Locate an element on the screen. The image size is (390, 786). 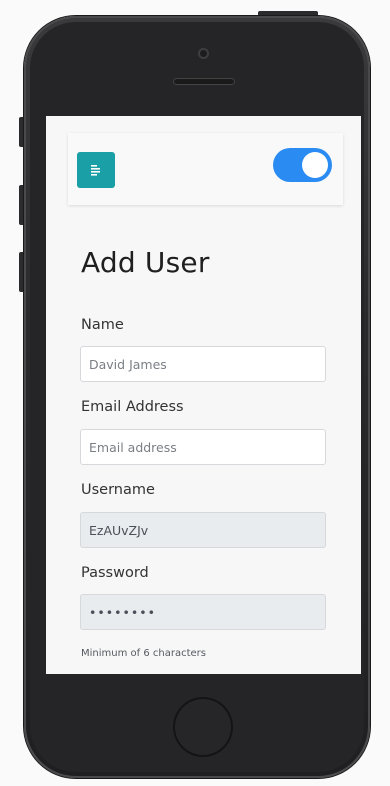
name-input is located at coordinates (203, 364).